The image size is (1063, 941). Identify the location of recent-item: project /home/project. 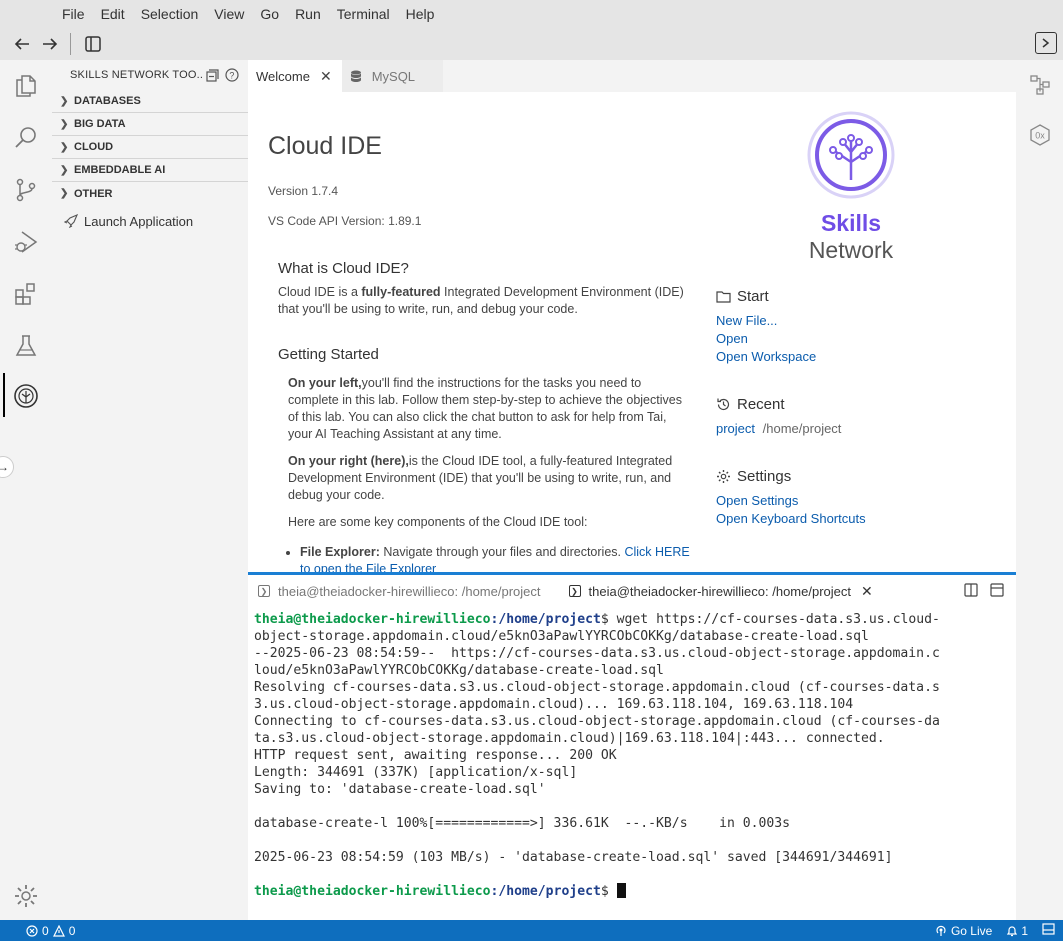
(861, 428).